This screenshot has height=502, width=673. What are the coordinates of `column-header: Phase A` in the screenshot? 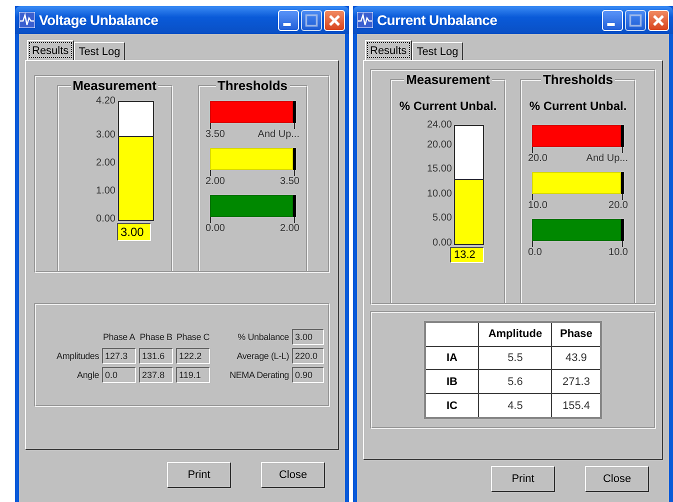 It's located at (119, 337).